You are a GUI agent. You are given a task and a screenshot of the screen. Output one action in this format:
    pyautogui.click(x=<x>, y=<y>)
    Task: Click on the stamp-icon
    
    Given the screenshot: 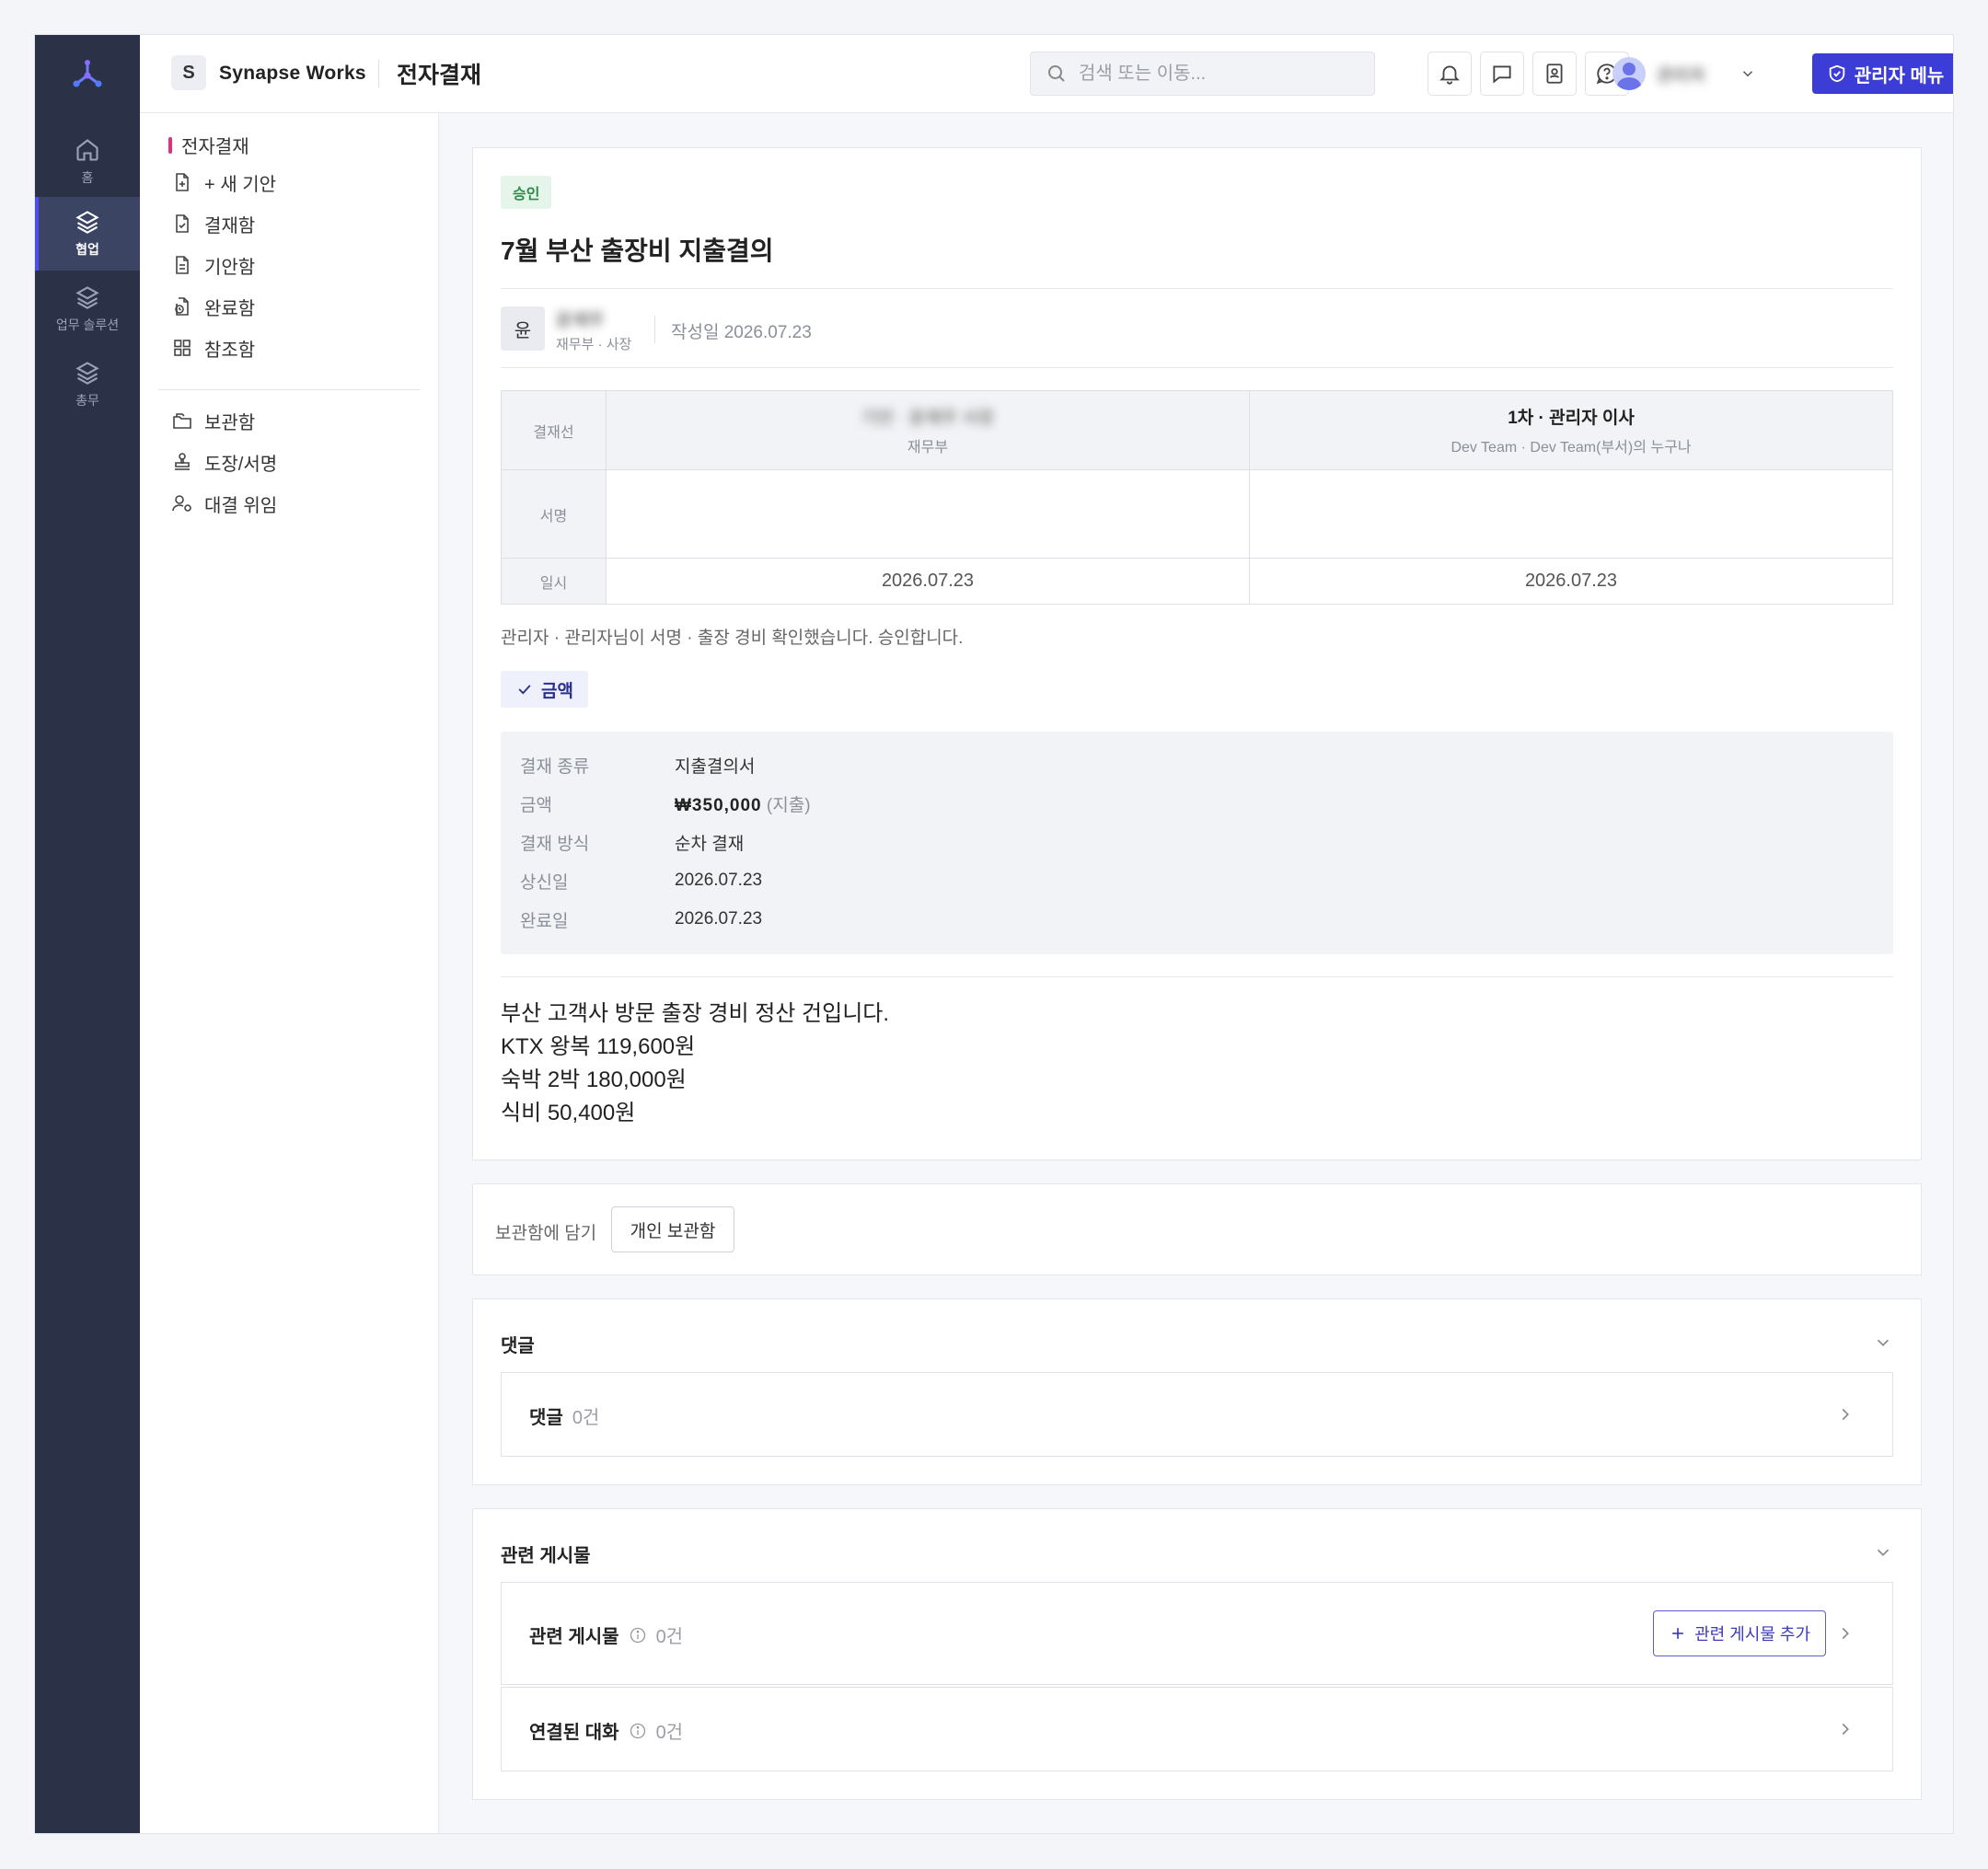 What is the action you would take?
    pyautogui.click(x=182, y=461)
    